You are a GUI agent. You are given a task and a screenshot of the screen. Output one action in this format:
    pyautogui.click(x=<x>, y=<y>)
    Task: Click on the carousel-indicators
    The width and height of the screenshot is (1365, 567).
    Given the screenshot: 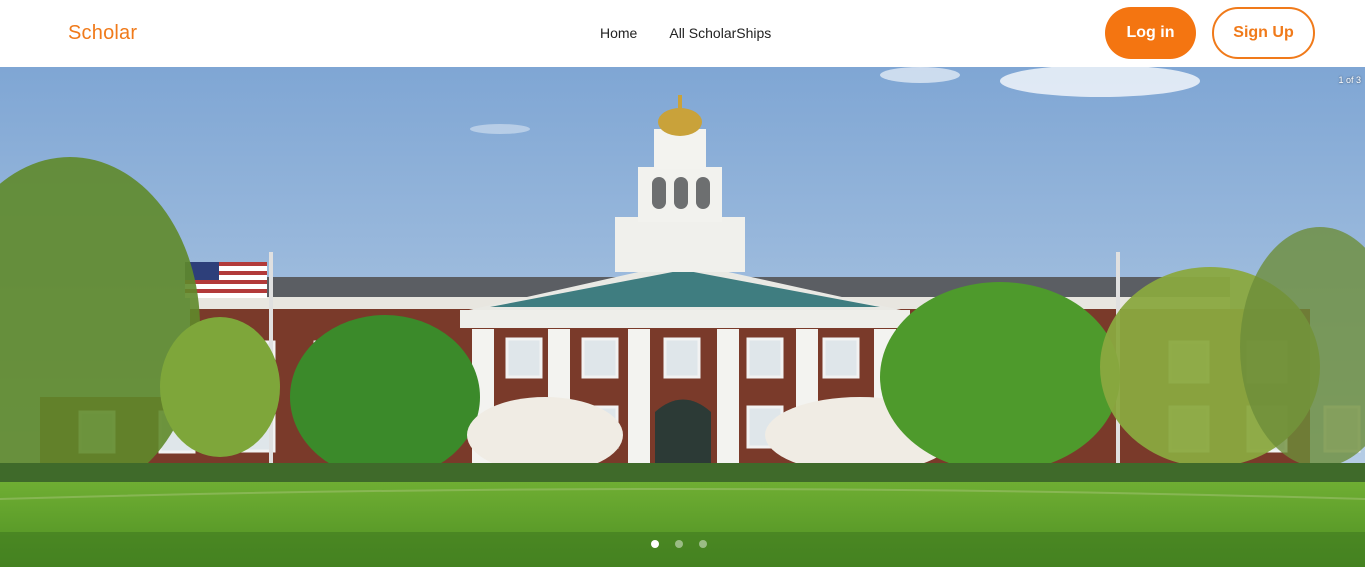 What is the action you would take?
    pyautogui.click(x=679, y=544)
    